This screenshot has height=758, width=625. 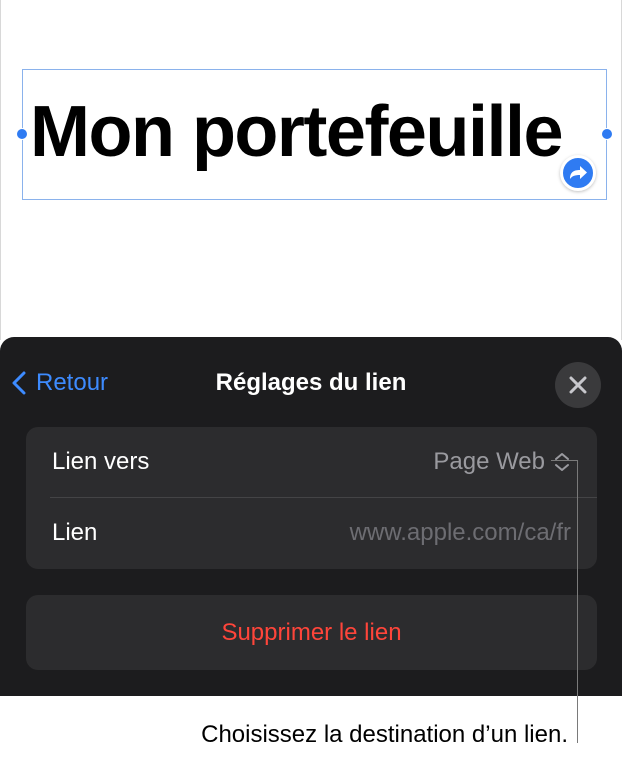 I want to click on link-to-picker: Page Web, so click(x=502, y=462).